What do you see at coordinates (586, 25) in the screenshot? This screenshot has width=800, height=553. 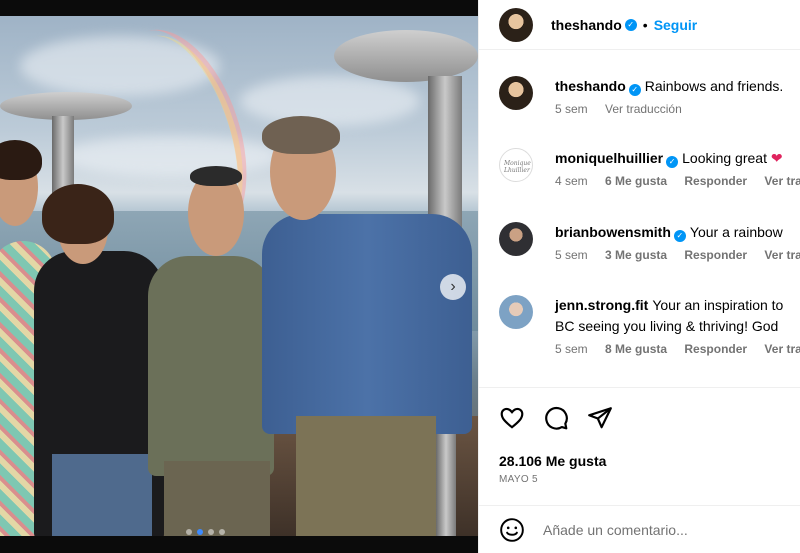 I see `author-username: theshando` at bounding box center [586, 25].